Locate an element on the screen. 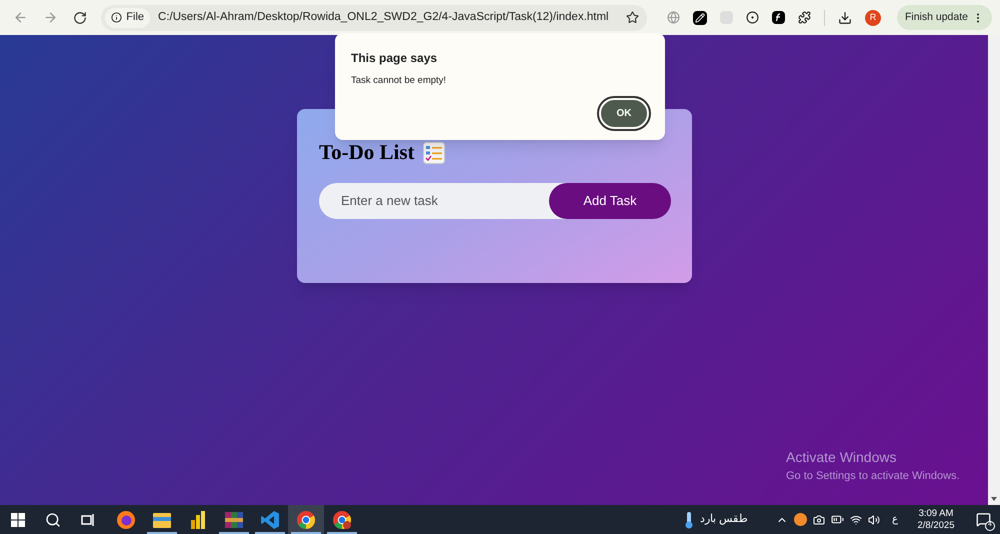 This screenshot has width=1000, height=534. taskbar-app-button is located at coordinates (306, 519).